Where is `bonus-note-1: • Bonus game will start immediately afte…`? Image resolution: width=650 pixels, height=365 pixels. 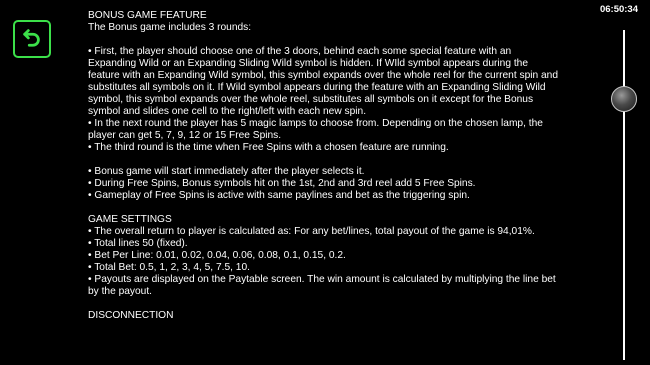 bonus-note-1: • Bonus game will start immediately afte… is located at coordinates (226, 171).